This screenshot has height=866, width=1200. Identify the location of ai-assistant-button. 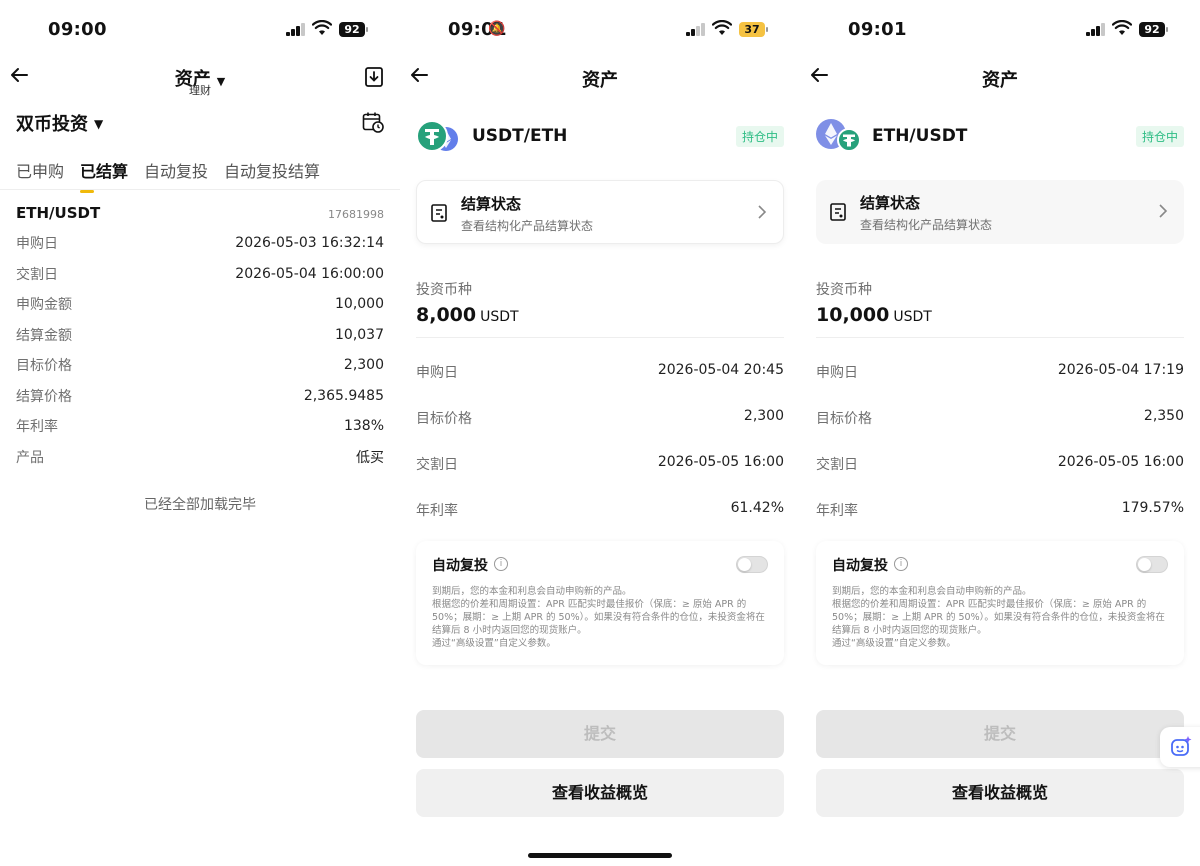
(1180, 747).